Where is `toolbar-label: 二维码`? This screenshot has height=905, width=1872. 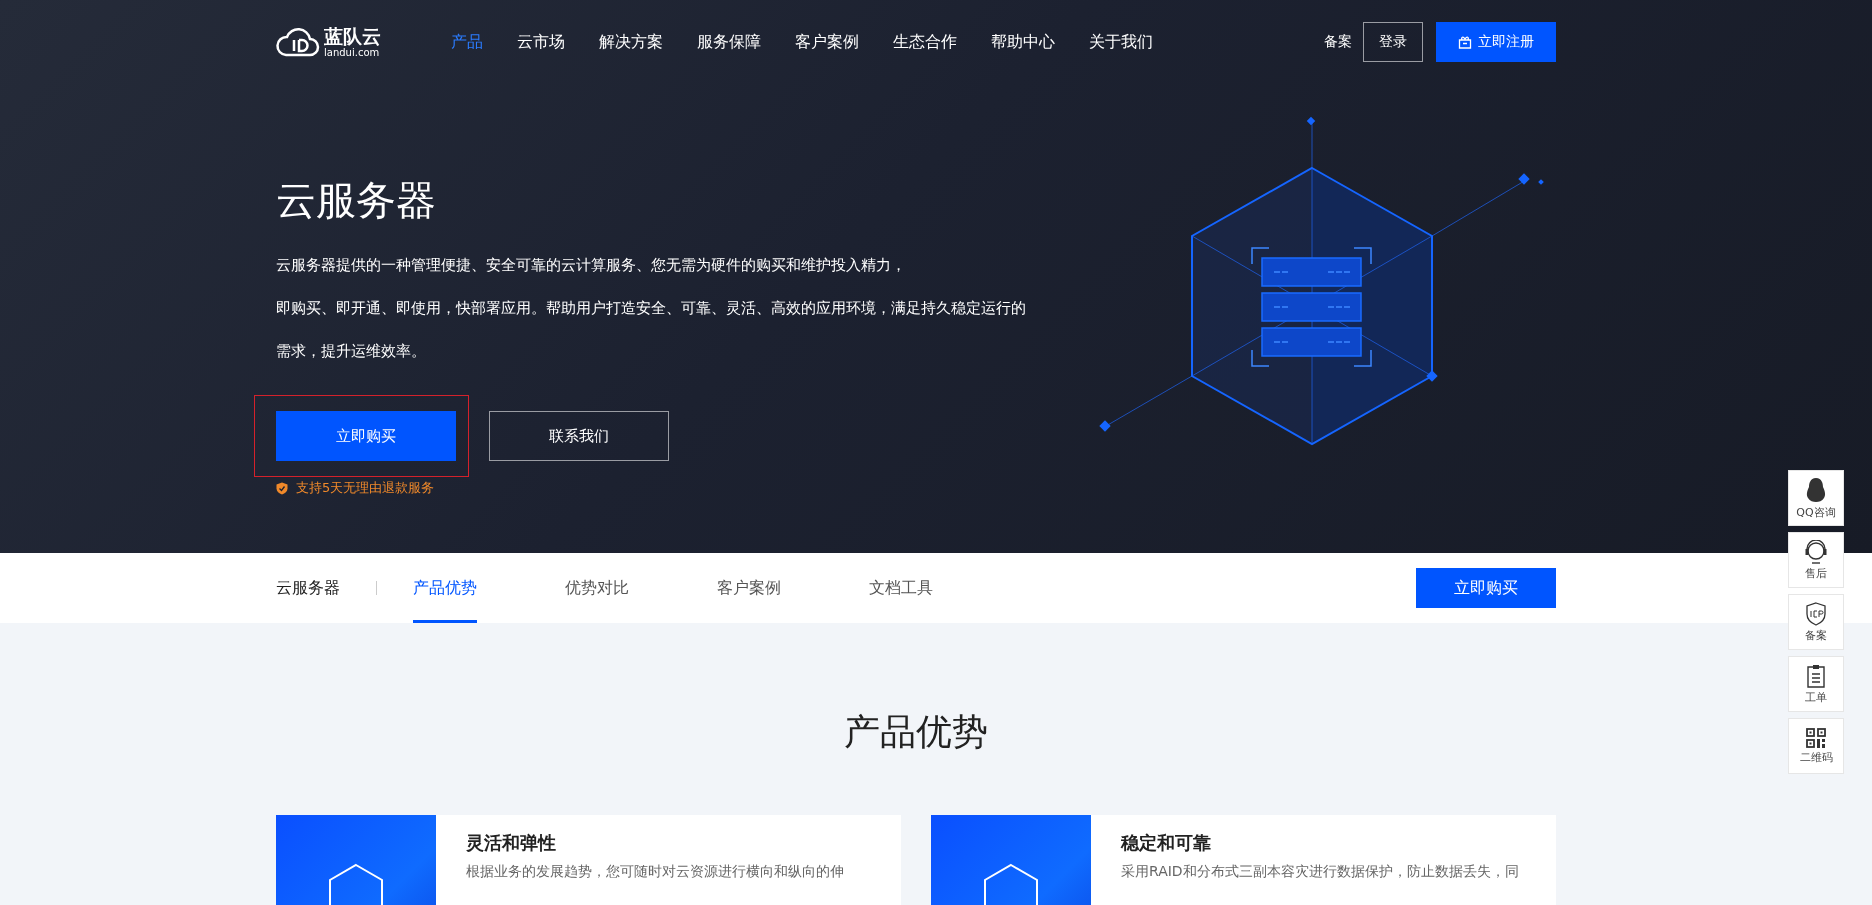 toolbar-label: 二维码 is located at coordinates (1816, 757).